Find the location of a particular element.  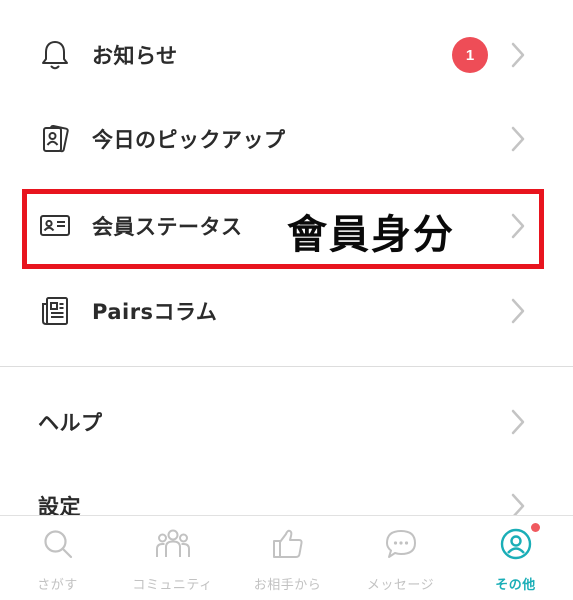

tab-label: さがす is located at coordinates (57, 585).